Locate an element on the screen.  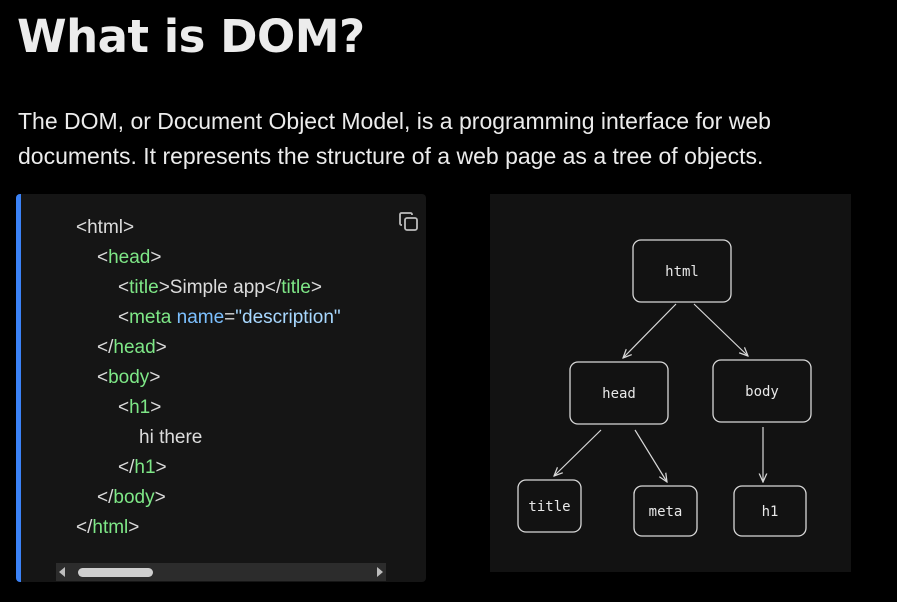
scroll-left-arrow-icon is located at coordinates (63, 572).